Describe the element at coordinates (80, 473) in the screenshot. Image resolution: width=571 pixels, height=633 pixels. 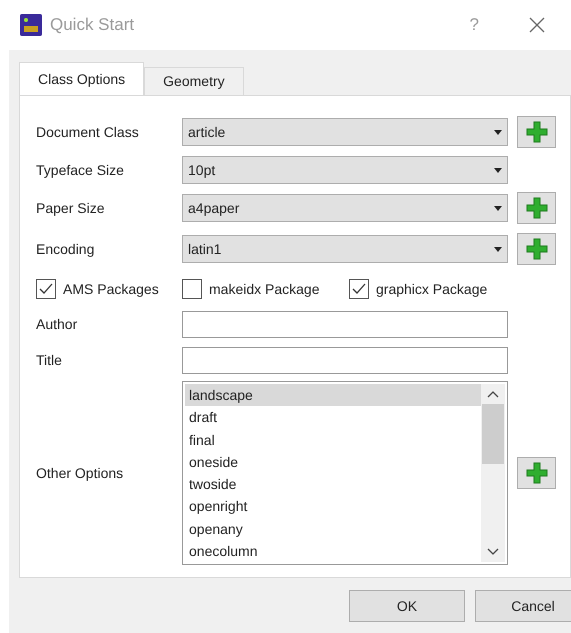
I see `field-label: Other Options` at that location.